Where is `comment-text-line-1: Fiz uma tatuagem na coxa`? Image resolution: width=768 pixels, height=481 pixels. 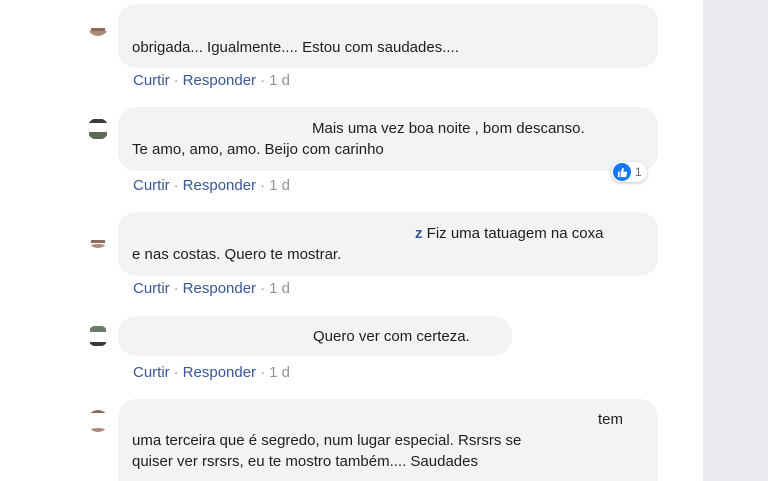
comment-text-line-1: Fiz uma tatuagem na coxa is located at coordinates (515, 233).